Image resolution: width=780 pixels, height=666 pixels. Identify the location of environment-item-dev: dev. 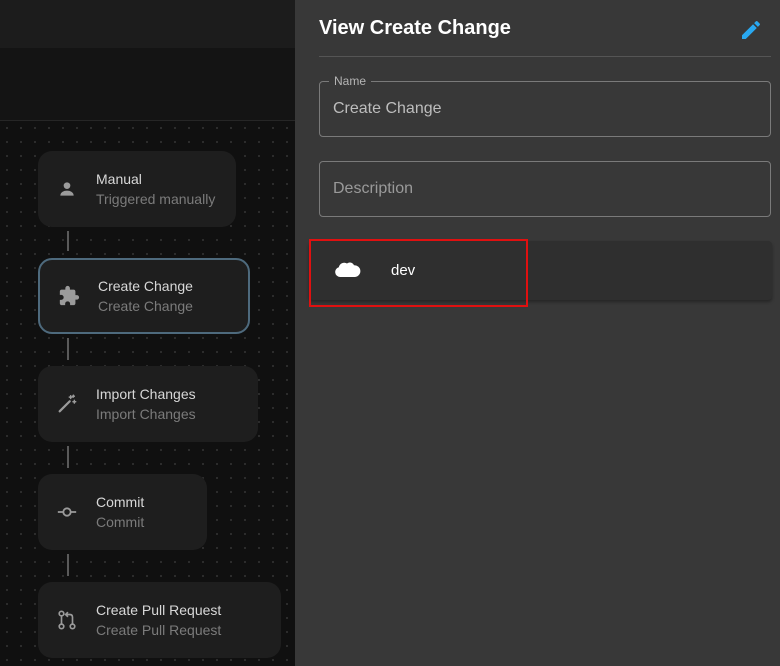
(540, 270).